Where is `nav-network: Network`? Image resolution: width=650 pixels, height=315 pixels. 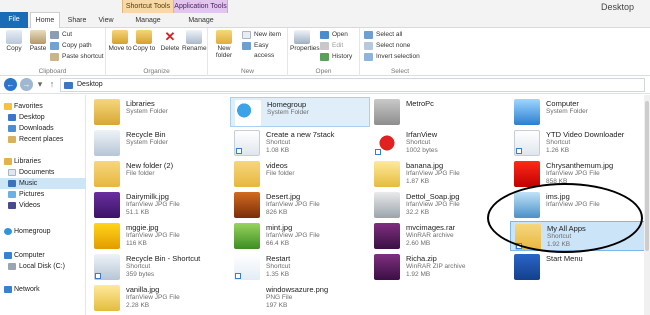 nav-network: Network is located at coordinates (43, 289).